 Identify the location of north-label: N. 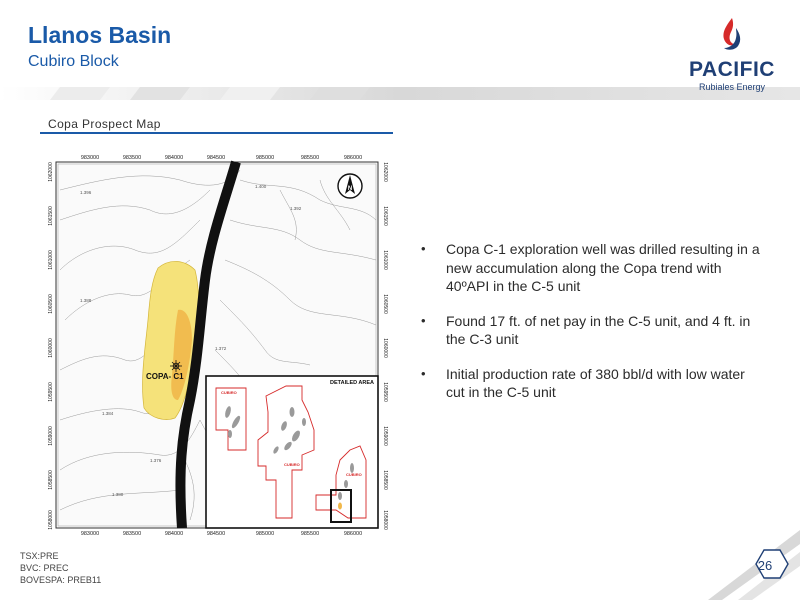
(350, 189).